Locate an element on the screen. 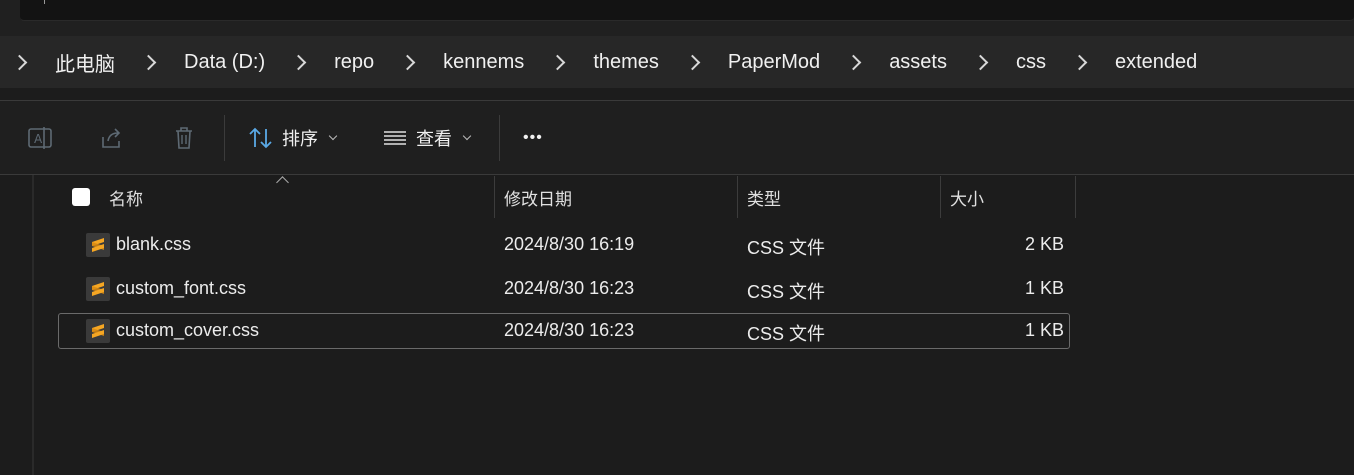 The height and width of the screenshot is (475, 1354). navigation-pane-edge is located at coordinates (33, 325).